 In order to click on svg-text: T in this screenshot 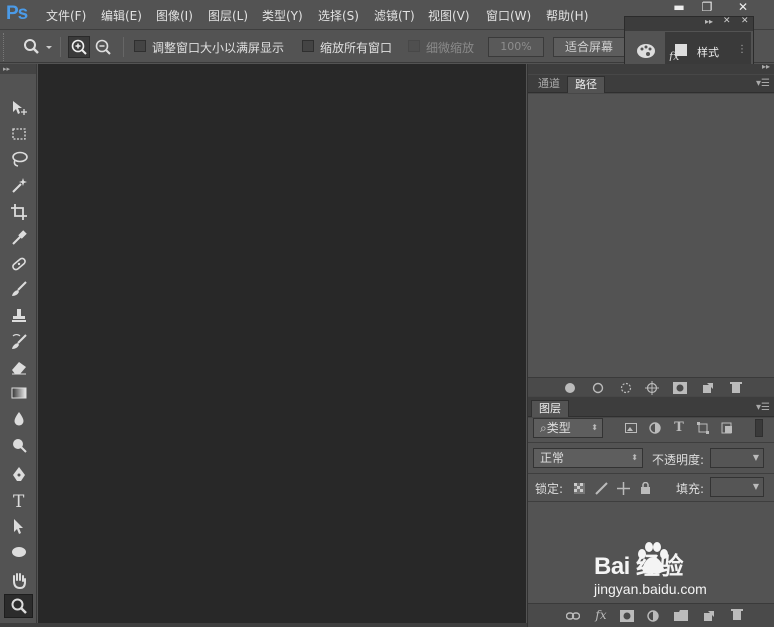, I will do `click(19, 500)`.